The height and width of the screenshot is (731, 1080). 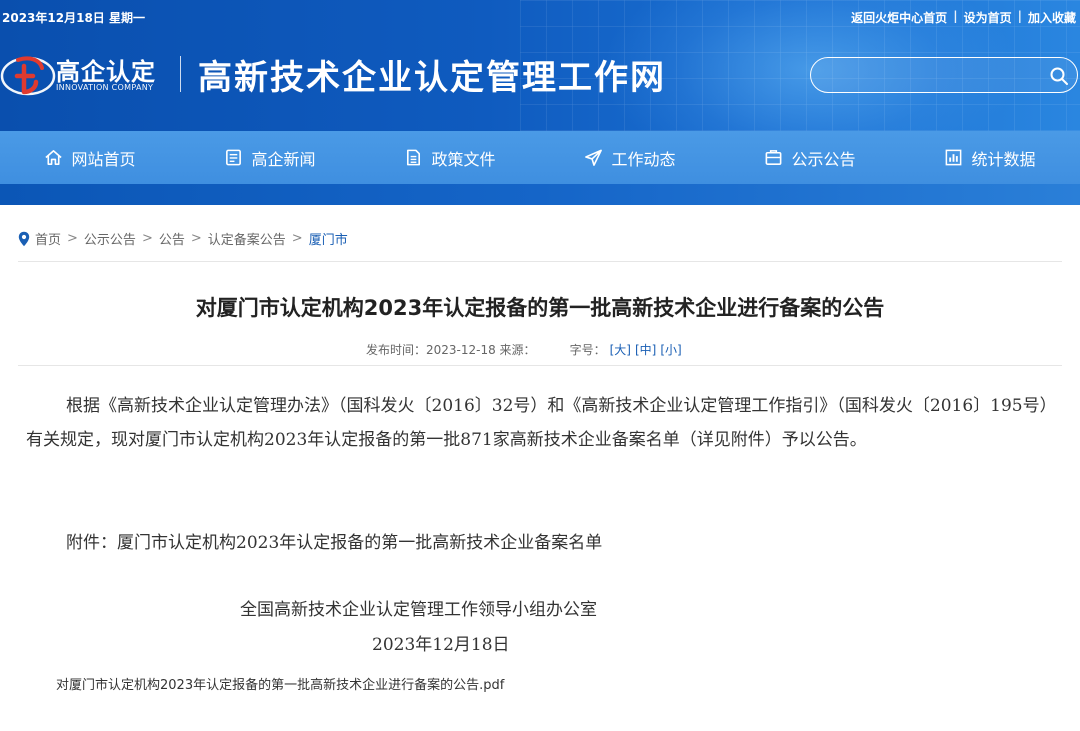 I want to click on news-icon, so click(x=234, y=157).